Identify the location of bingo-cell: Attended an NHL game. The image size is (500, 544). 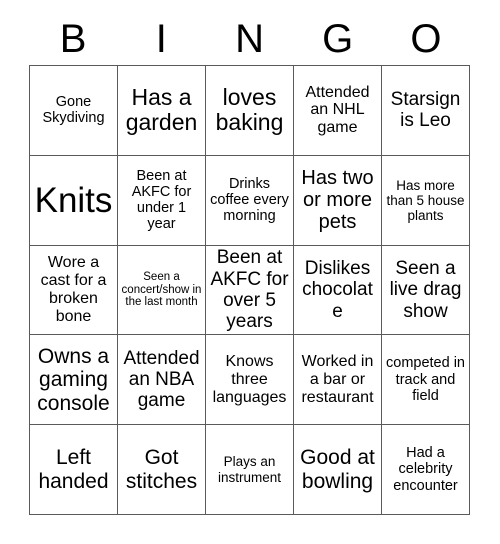
(338, 111).